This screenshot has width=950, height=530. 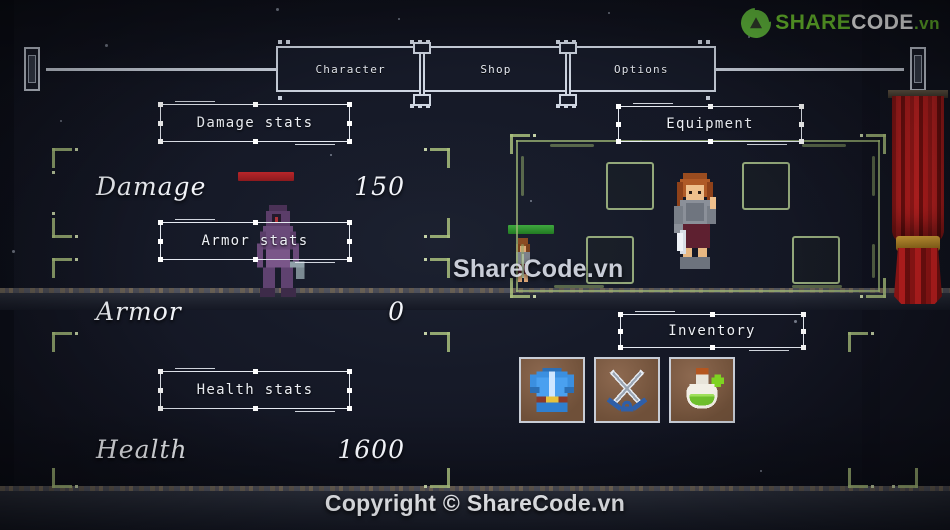 I want to click on inventory-button: Inventory, so click(x=712, y=331).